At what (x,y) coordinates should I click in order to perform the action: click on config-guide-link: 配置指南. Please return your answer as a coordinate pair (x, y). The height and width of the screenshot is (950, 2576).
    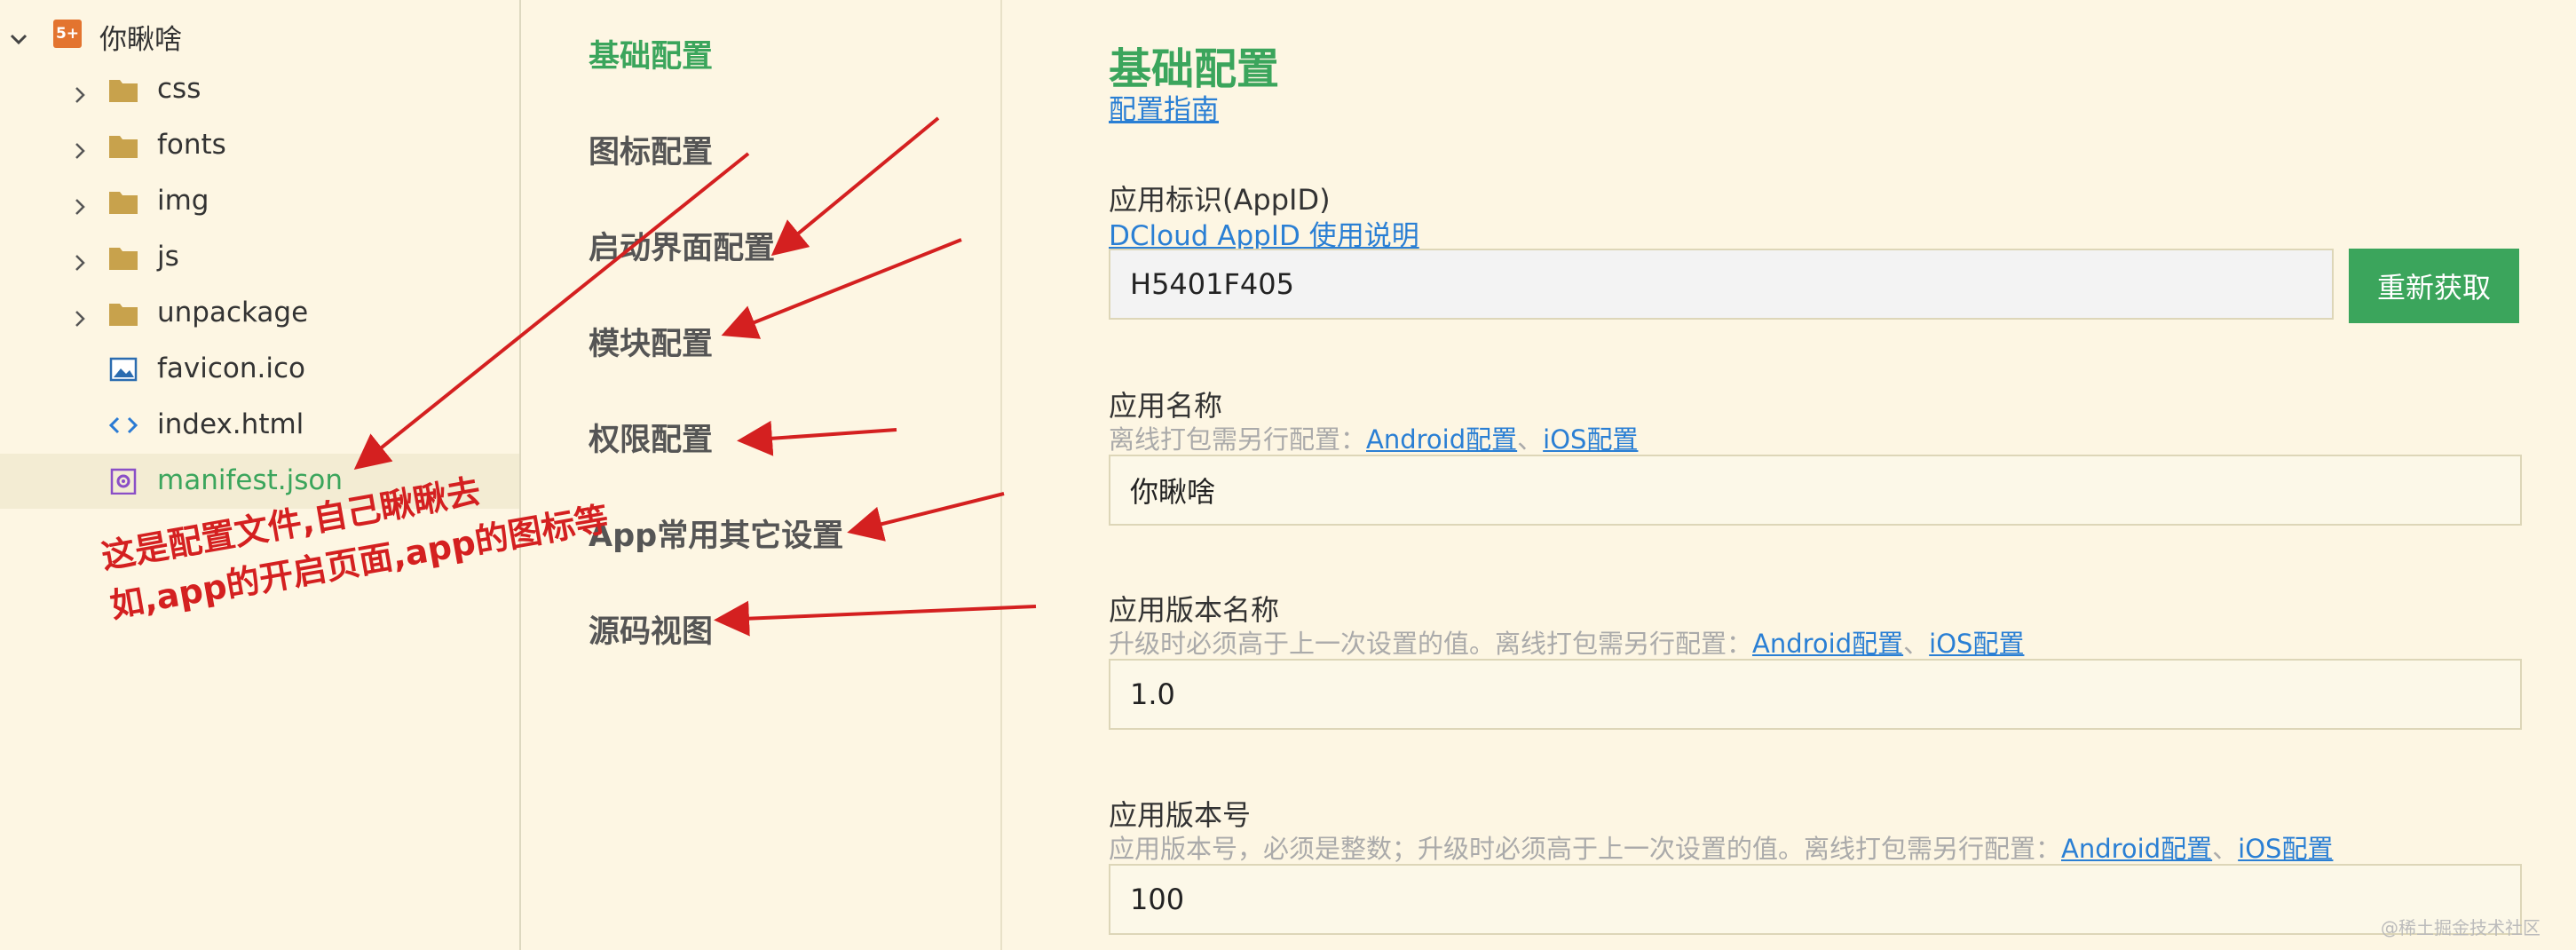
    Looking at the image, I should click on (1164, 107).